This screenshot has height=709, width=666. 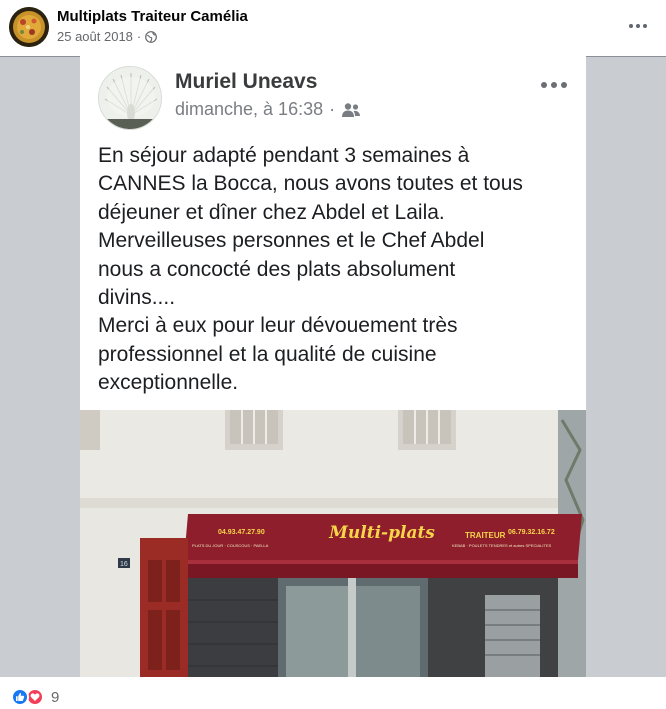 I want to click on door-number: 16, so click(x=124, y=564).